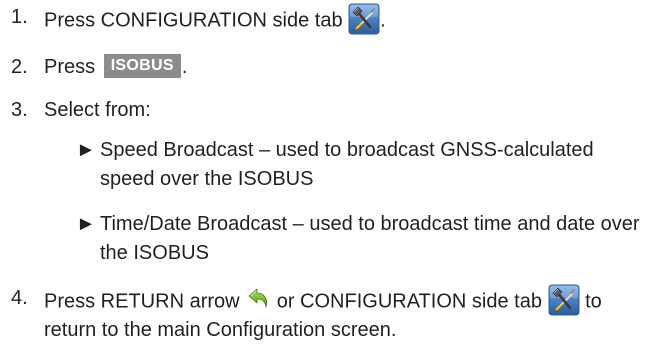 The width and height of the screenshot is (666, 358). What do you see at coordinates (19, 298) in the screenshot?
I see `step-number: 4.` at bounding box center [19, 298].